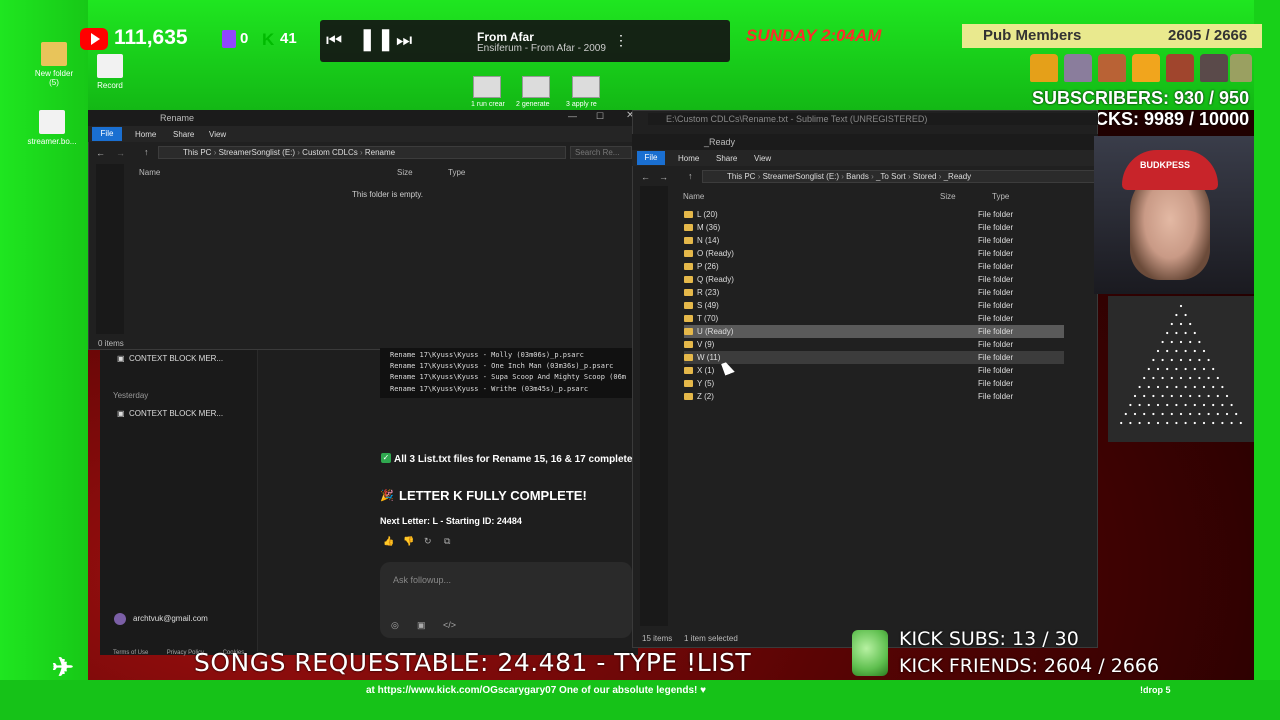 This screenshot has height=720, width=1280. I want to click on thumbs-down-icon: 👎, so click(408, 541).